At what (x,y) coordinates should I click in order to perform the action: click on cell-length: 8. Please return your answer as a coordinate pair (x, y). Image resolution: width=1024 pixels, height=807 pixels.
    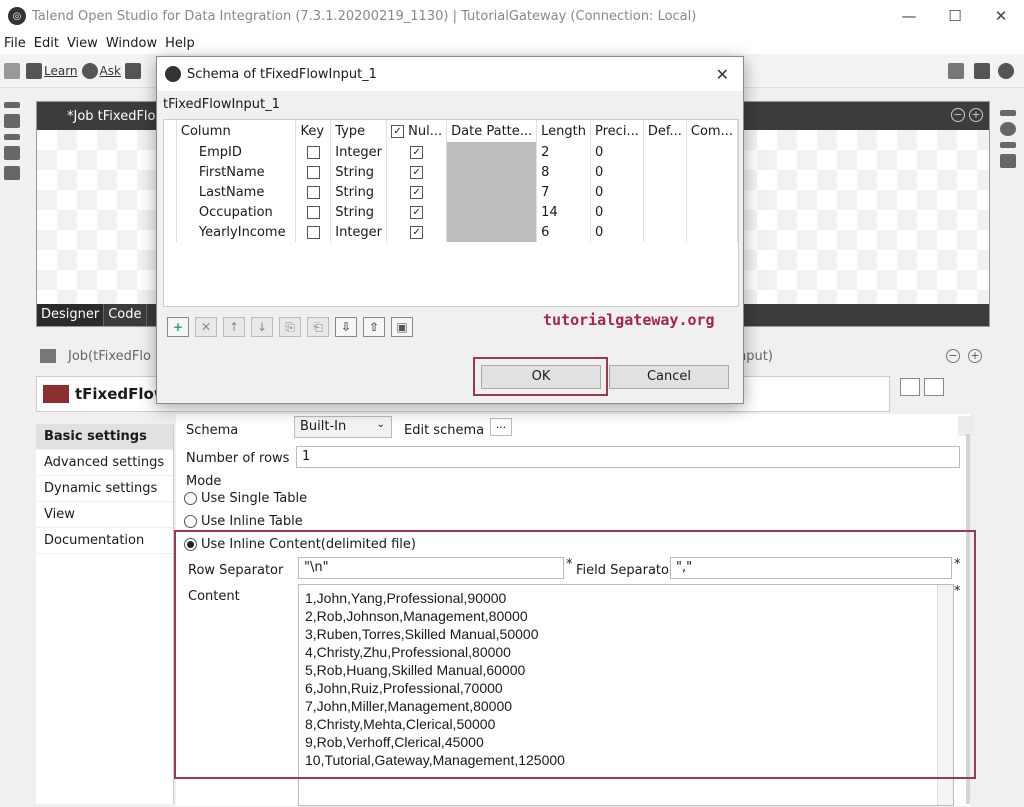
    Looking at the image, I should click on (564, 172).